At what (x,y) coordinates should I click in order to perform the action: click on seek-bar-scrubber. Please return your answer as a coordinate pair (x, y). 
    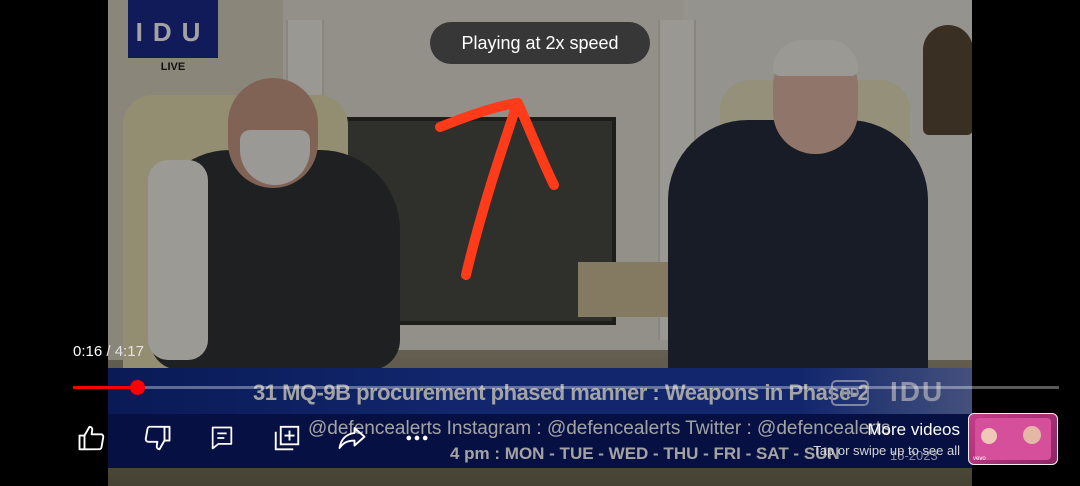
    Looking at the image, I should click on (138, 387).